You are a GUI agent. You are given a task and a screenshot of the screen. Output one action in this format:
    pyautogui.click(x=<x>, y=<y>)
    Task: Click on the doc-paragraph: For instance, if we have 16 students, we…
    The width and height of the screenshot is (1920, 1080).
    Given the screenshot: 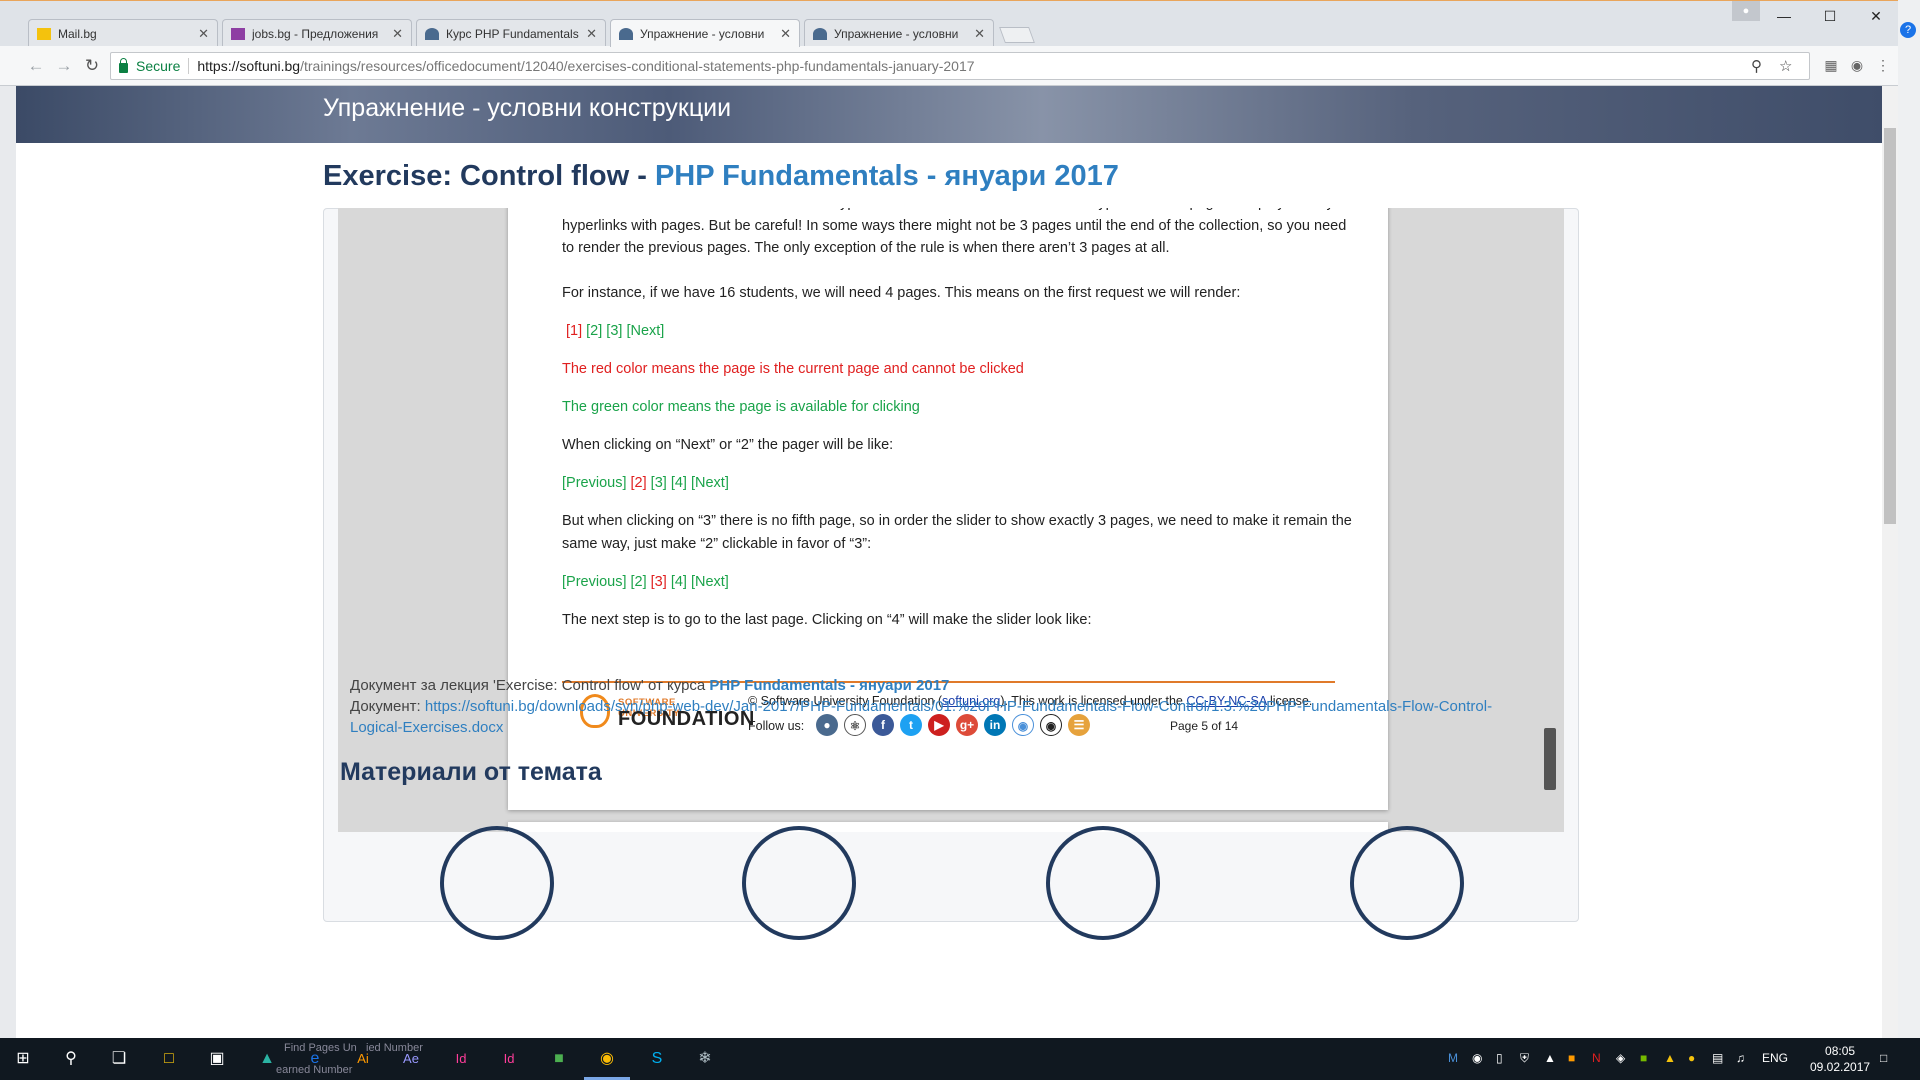 What is the action you would take?
    pyautogui.click(x=901, y=293)
    